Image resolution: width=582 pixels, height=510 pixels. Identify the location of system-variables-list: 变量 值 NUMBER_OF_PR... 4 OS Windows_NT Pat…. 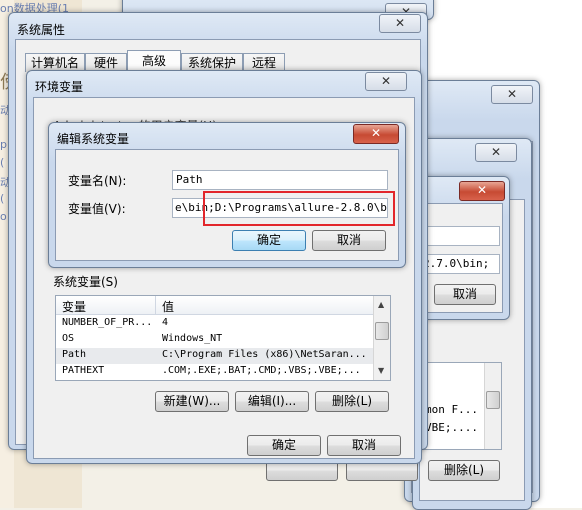
(223, 338).